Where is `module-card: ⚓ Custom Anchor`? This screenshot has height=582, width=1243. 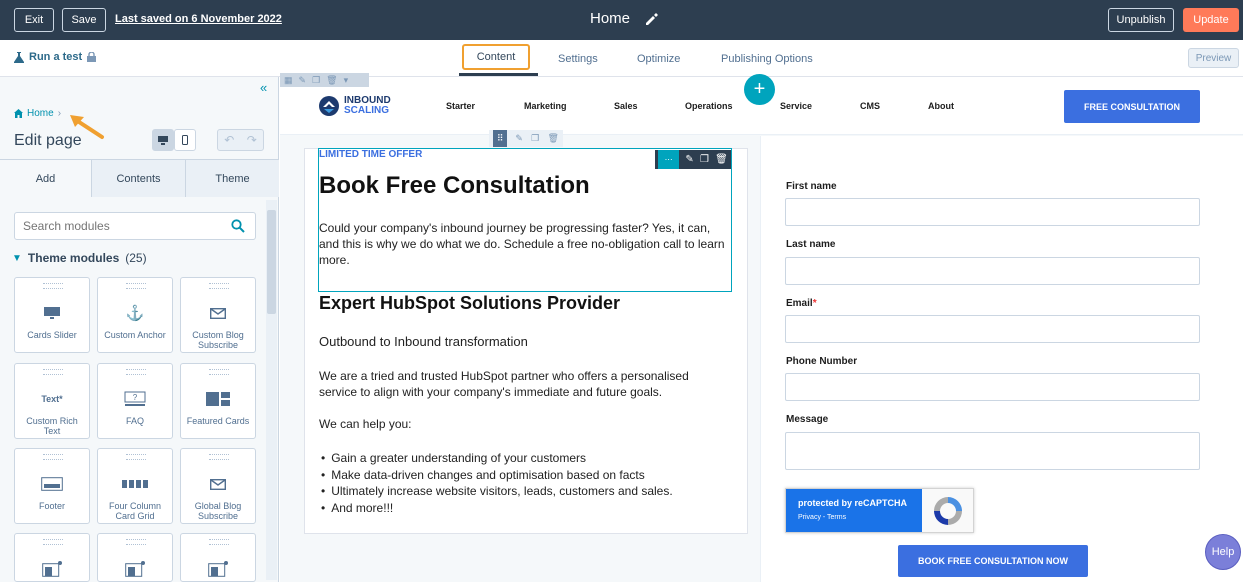 module-card: ⚓ Custom Anchor is located at coordinates (135, 315).